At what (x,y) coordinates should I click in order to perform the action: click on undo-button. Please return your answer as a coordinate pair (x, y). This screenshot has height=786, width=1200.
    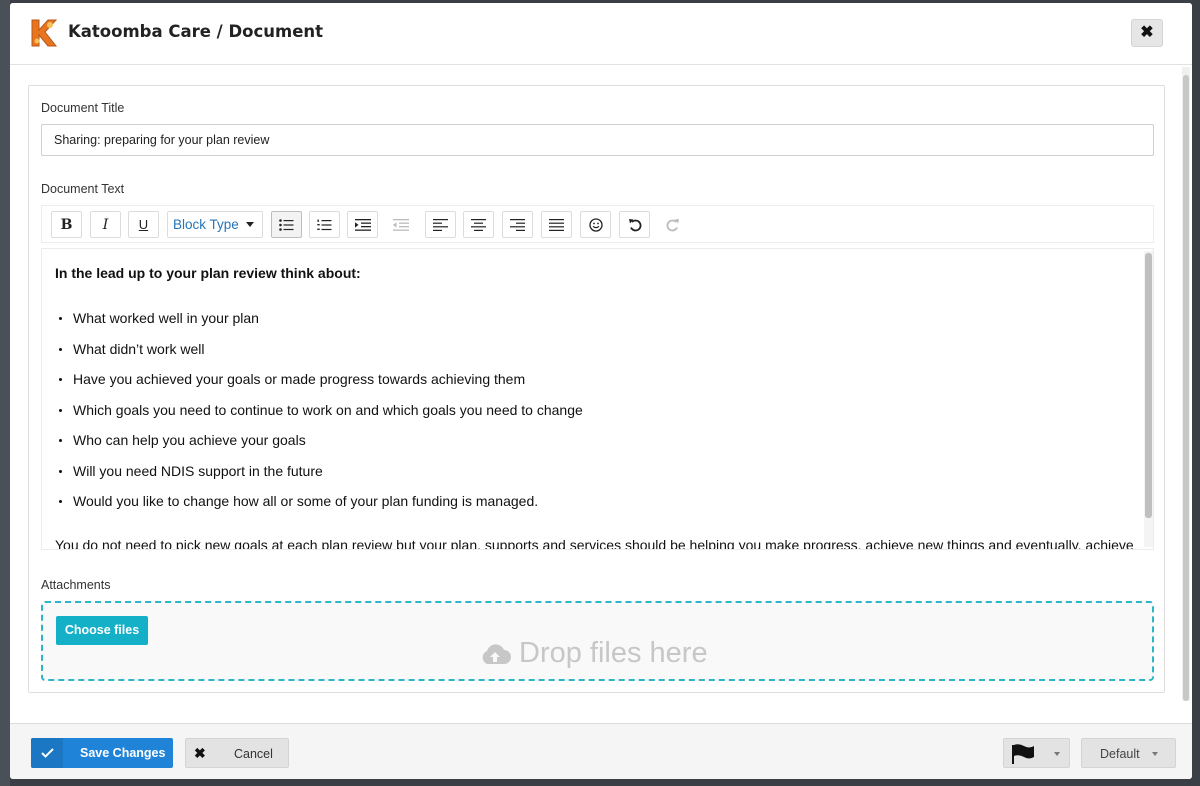
    Looking at the image, I should click on (634, 224).